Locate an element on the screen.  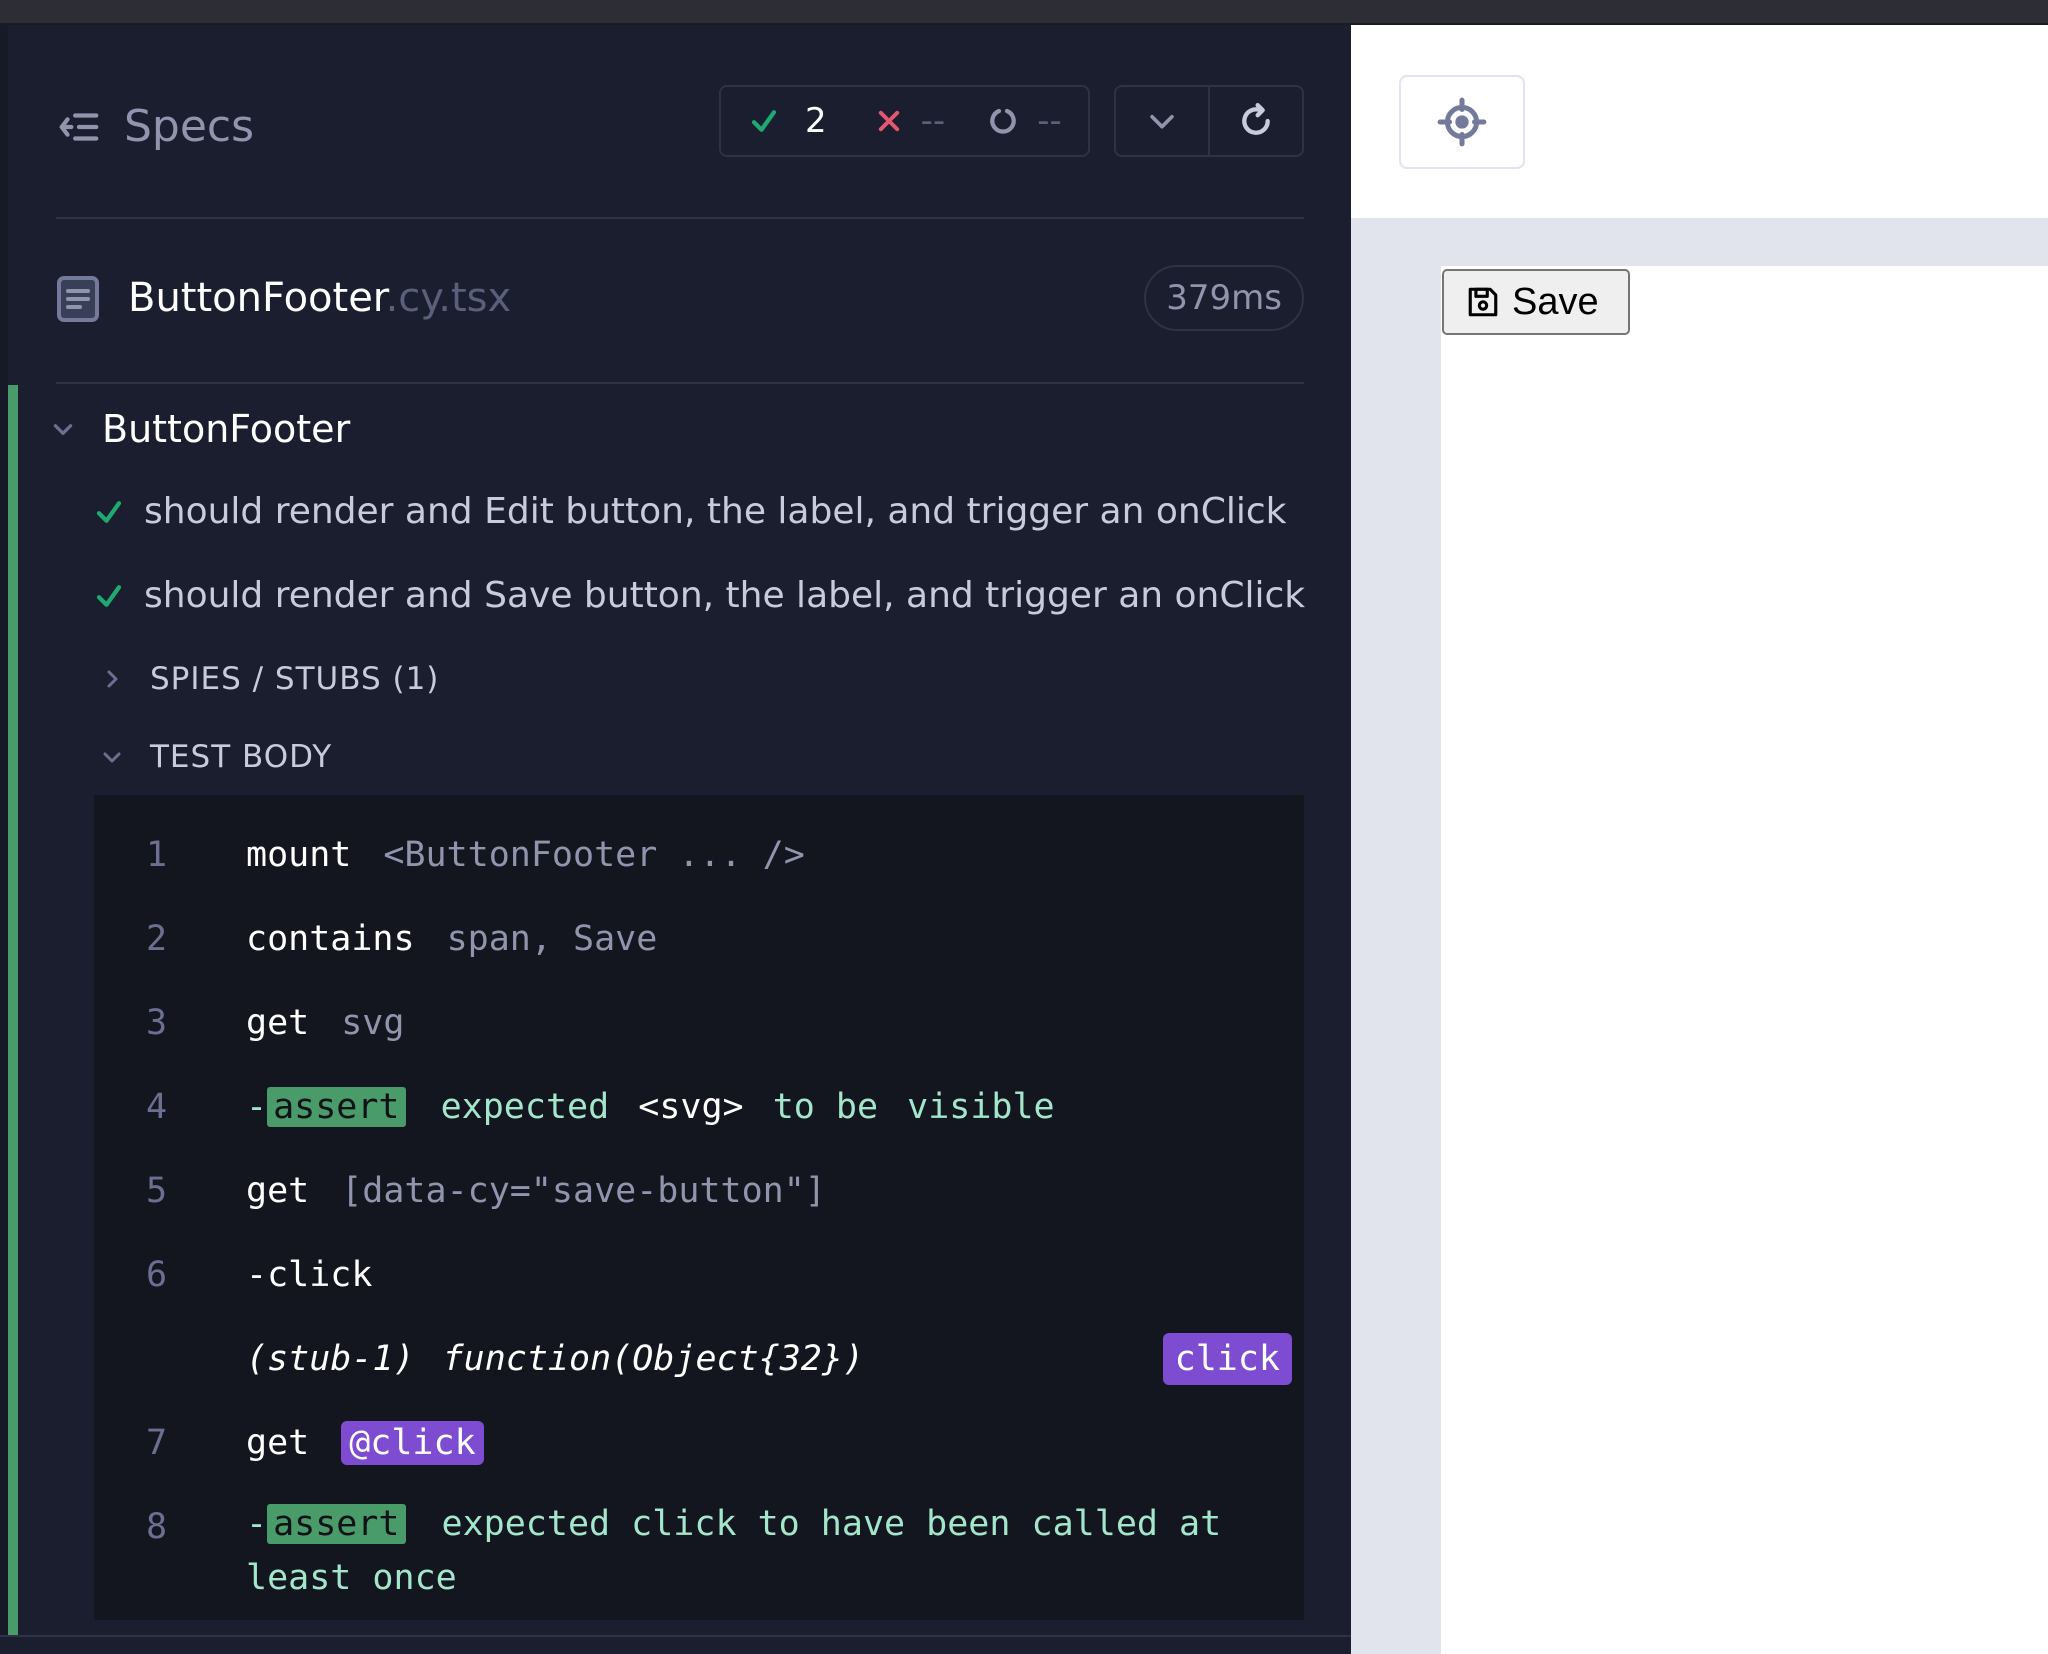
assert-word: visible is located at coordinates (981, 1107).